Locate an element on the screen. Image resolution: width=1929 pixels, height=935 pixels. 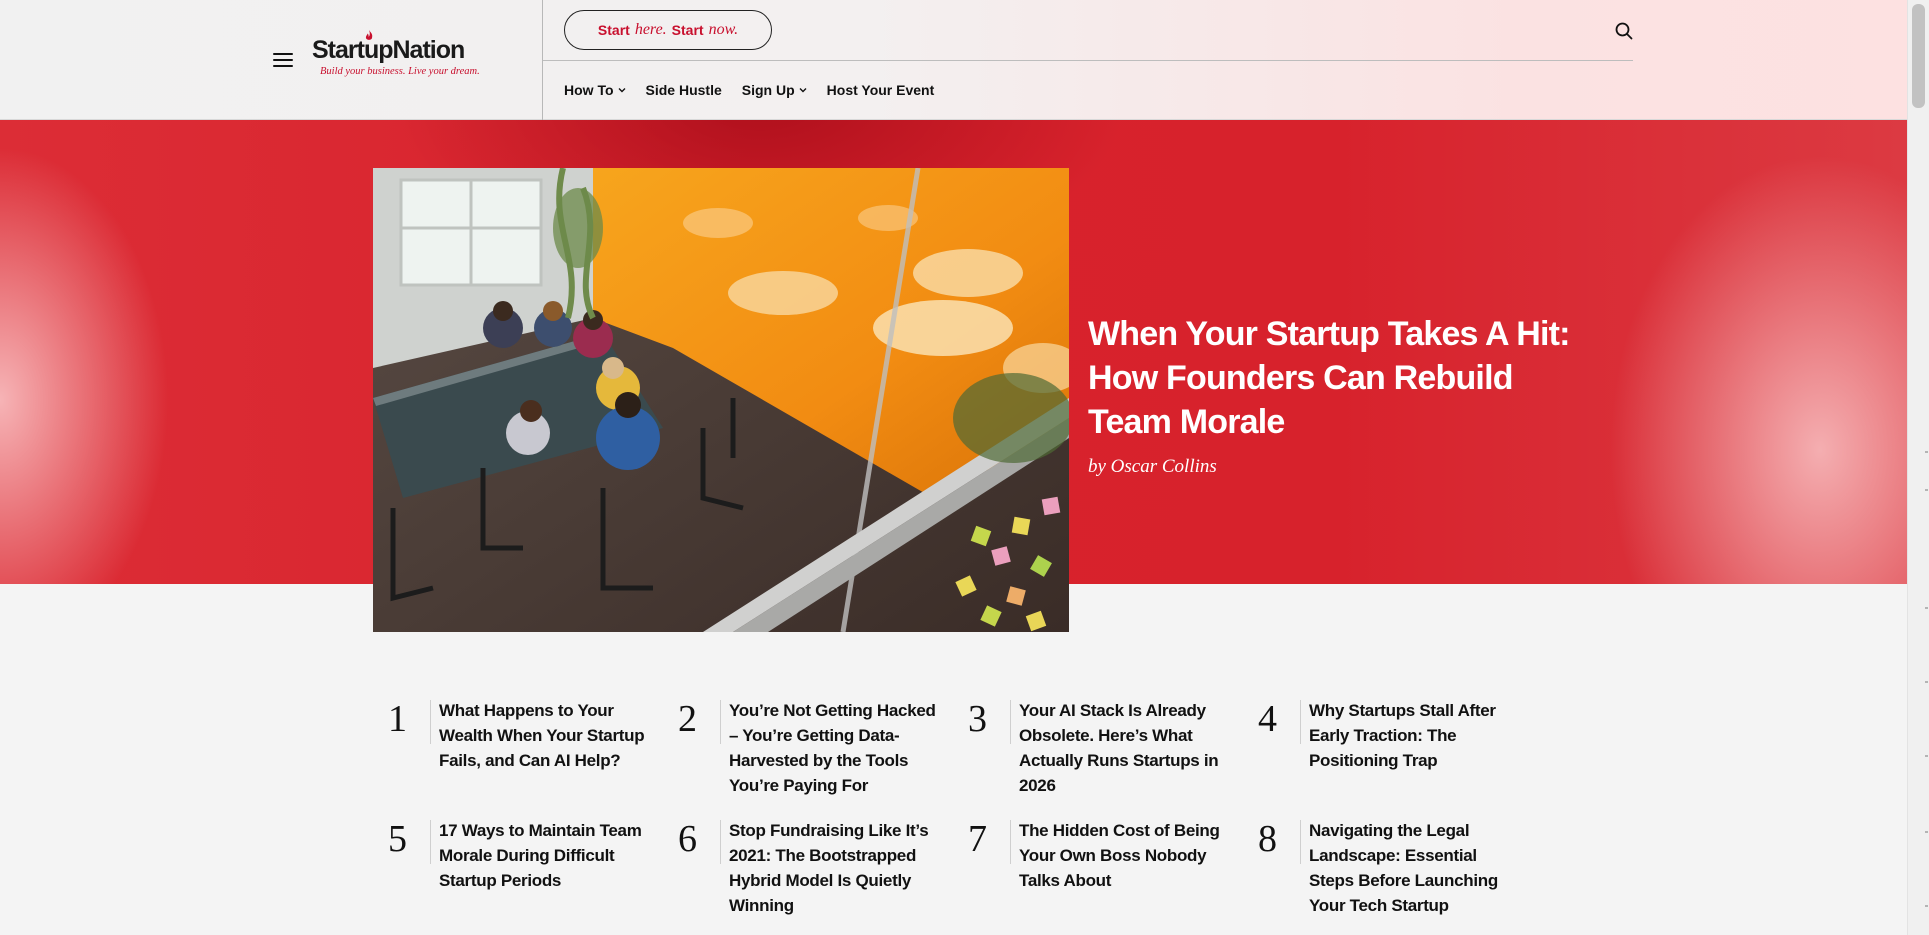
hero-byline: by Oscar Collins is located at coordinates (1338, 467).